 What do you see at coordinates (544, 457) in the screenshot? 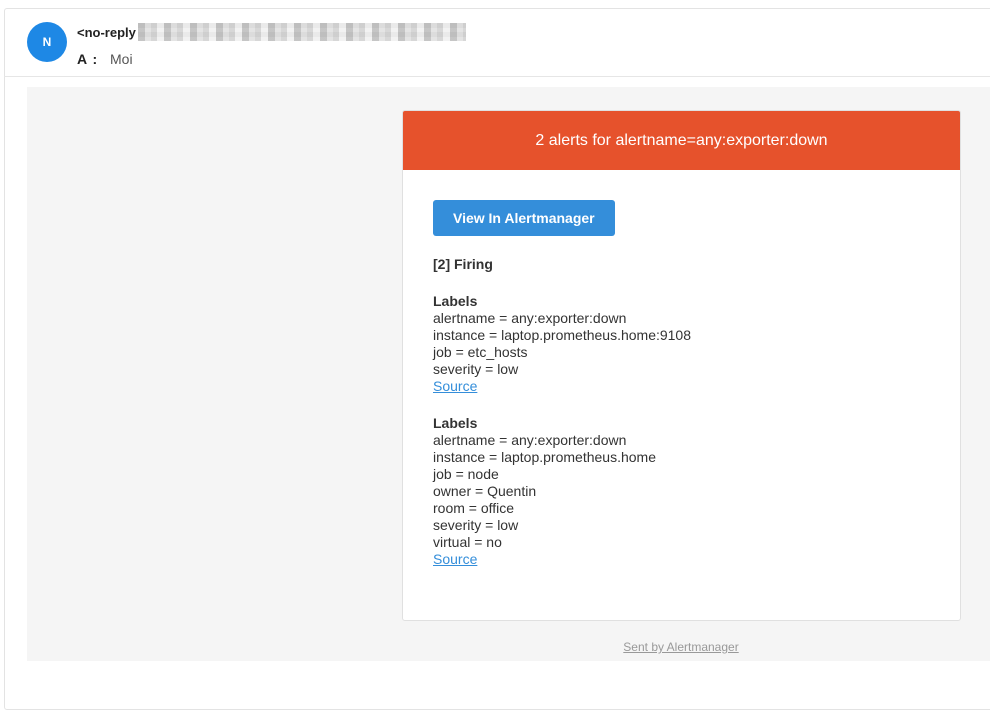
I see `label-line: instance = laptop.prometheus.home` at bounding box center [544, 457].